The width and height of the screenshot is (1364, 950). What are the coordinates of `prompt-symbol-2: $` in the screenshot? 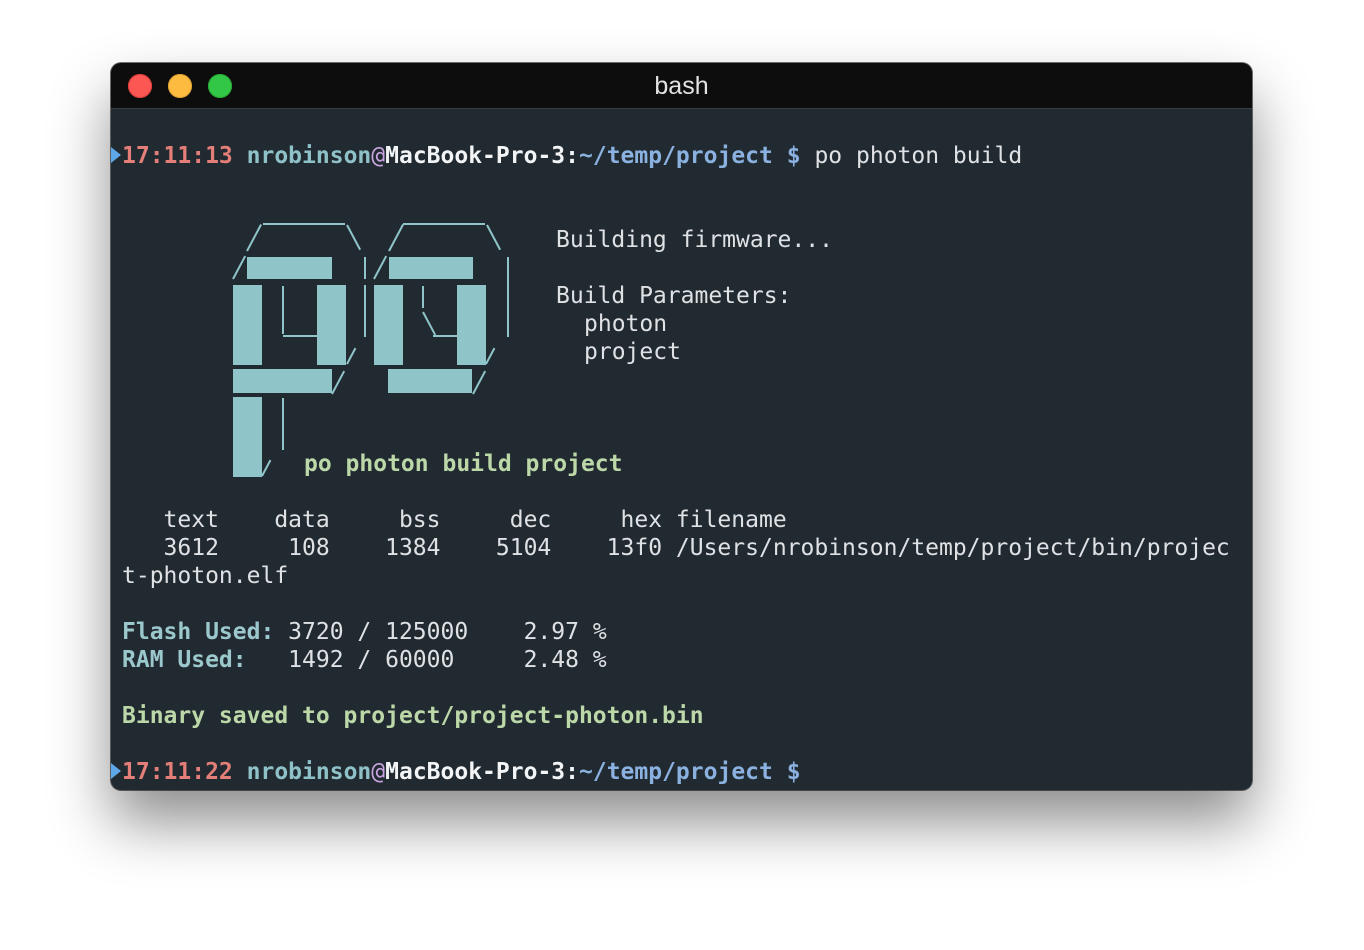 It's located at (793, 772).